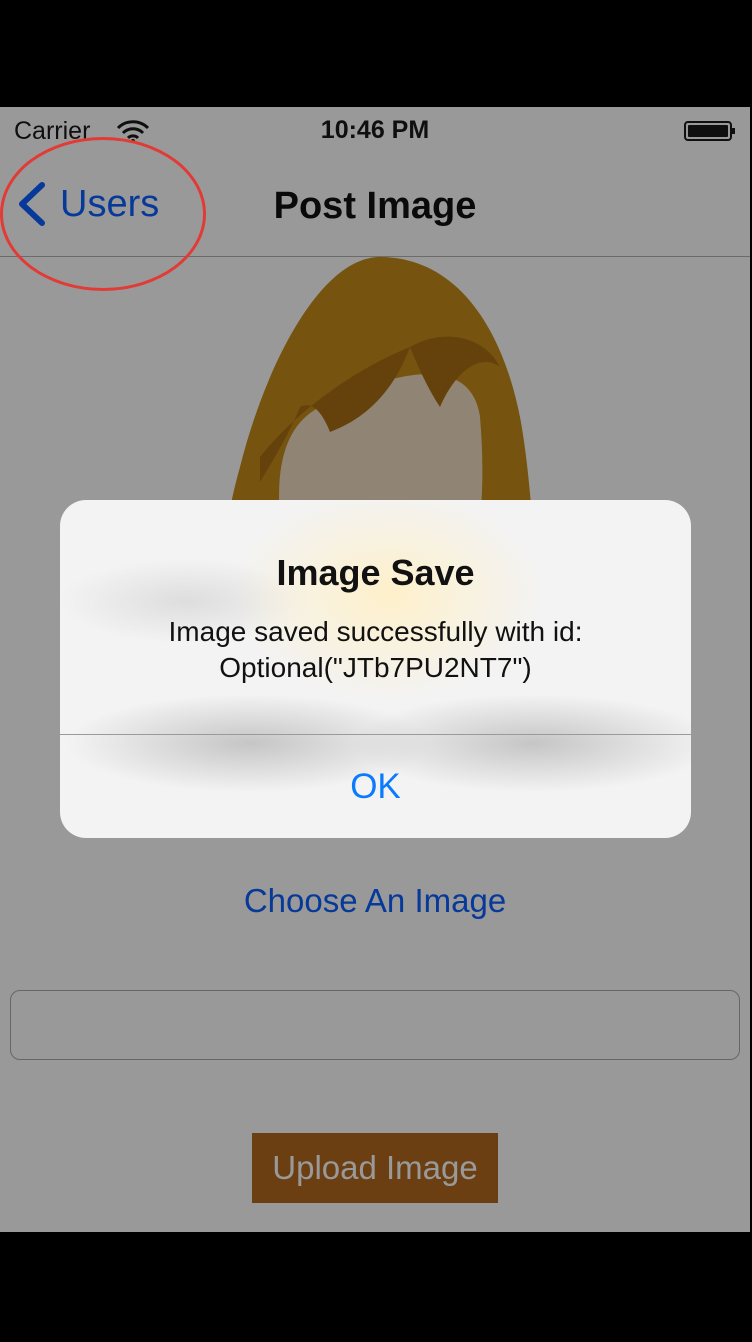 The width and height of the screenshot is (752, 1342). Describe the element at coordinates (375, 631) in the screenshot. I see `alert-message-line-1: Image saved successfully with id:` at that location.